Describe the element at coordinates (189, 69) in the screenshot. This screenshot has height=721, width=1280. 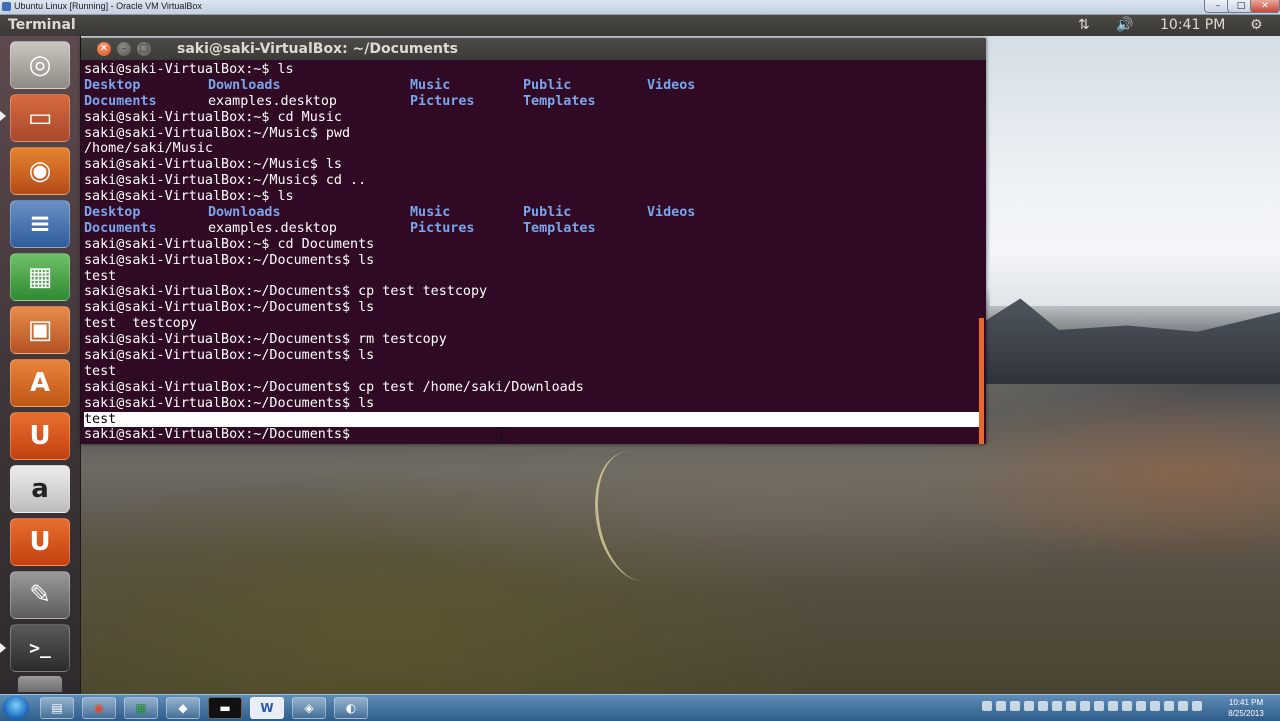
I see `terminal-line: saki@saki-VirtualBox:~$ ls` at that location.